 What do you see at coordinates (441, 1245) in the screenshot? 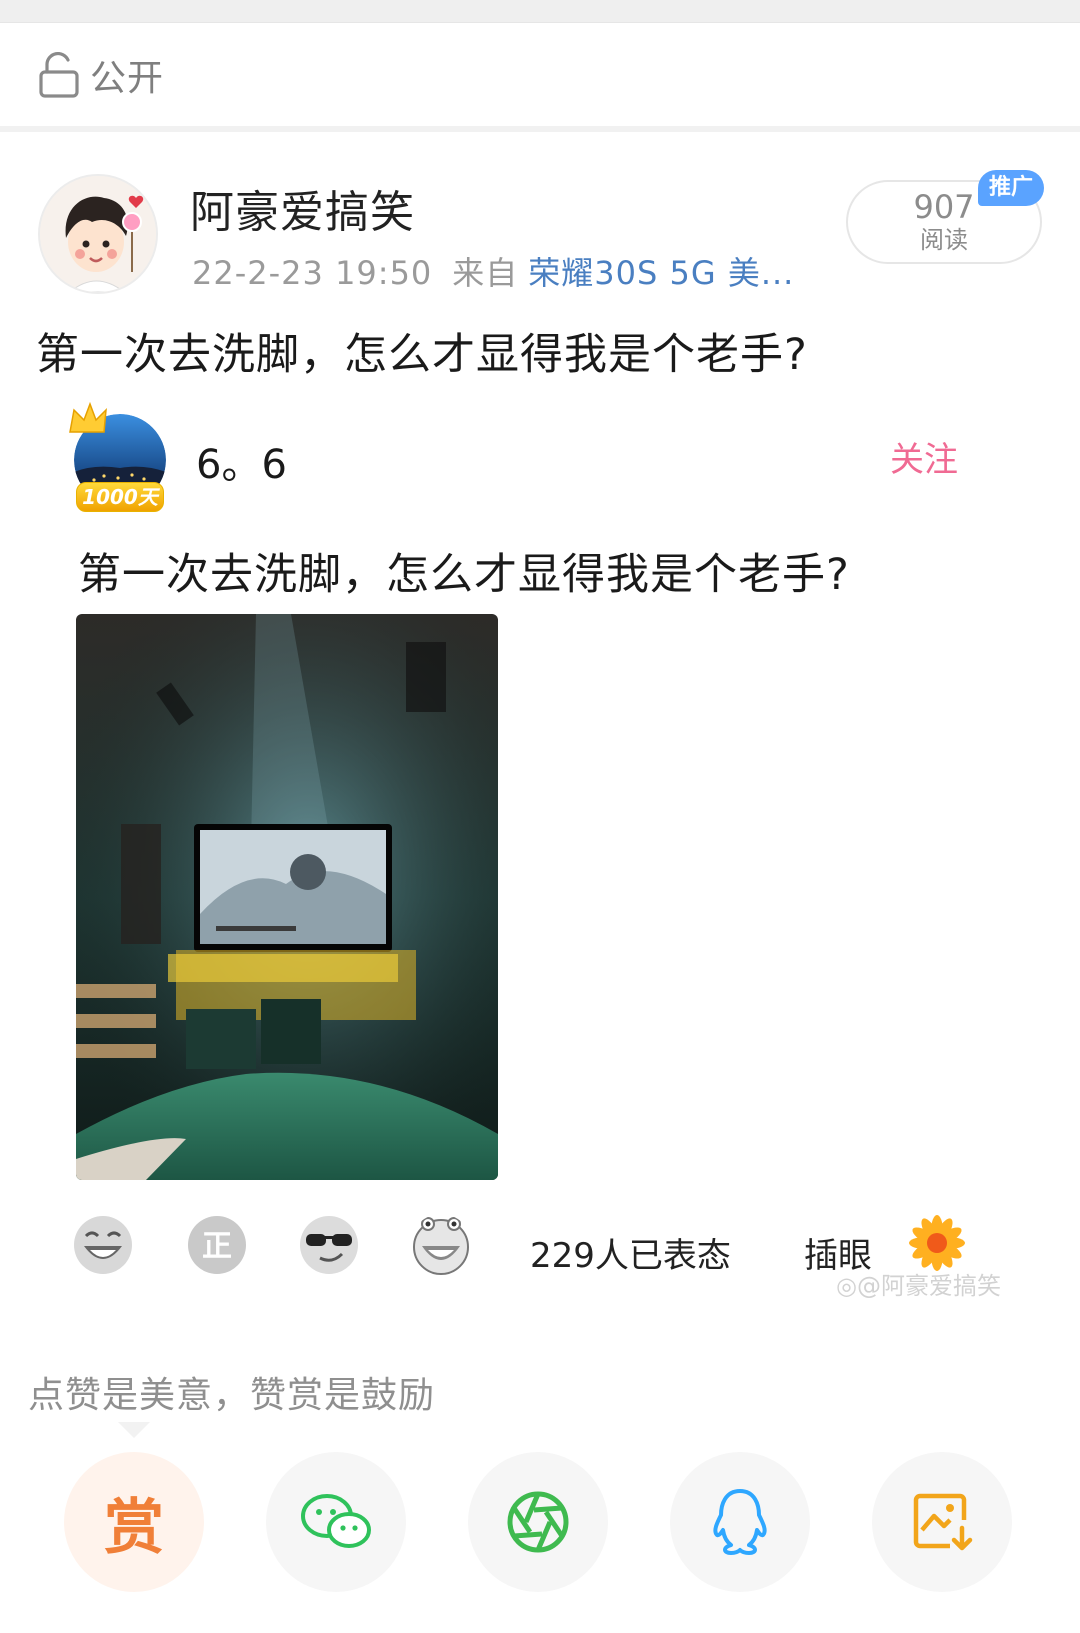
I see `grinning-face-icon` at bounding box center [441, 1245].